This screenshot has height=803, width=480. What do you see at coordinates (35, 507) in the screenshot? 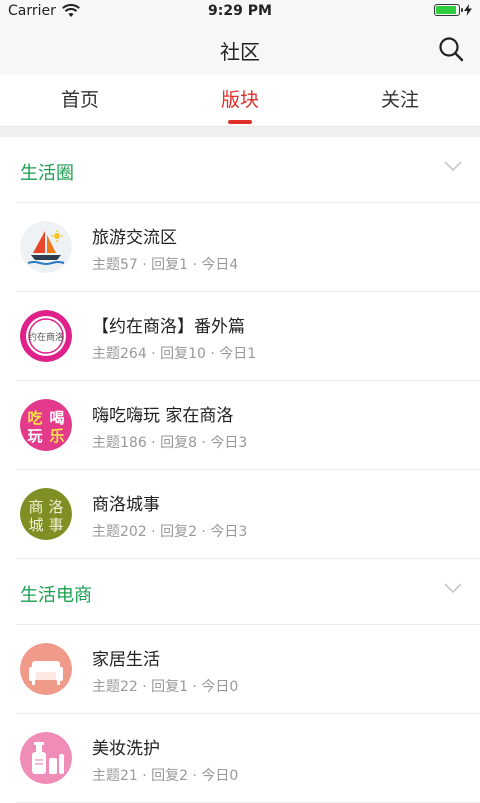
I see `logo-char: 商` at bounding box center [35, 507].